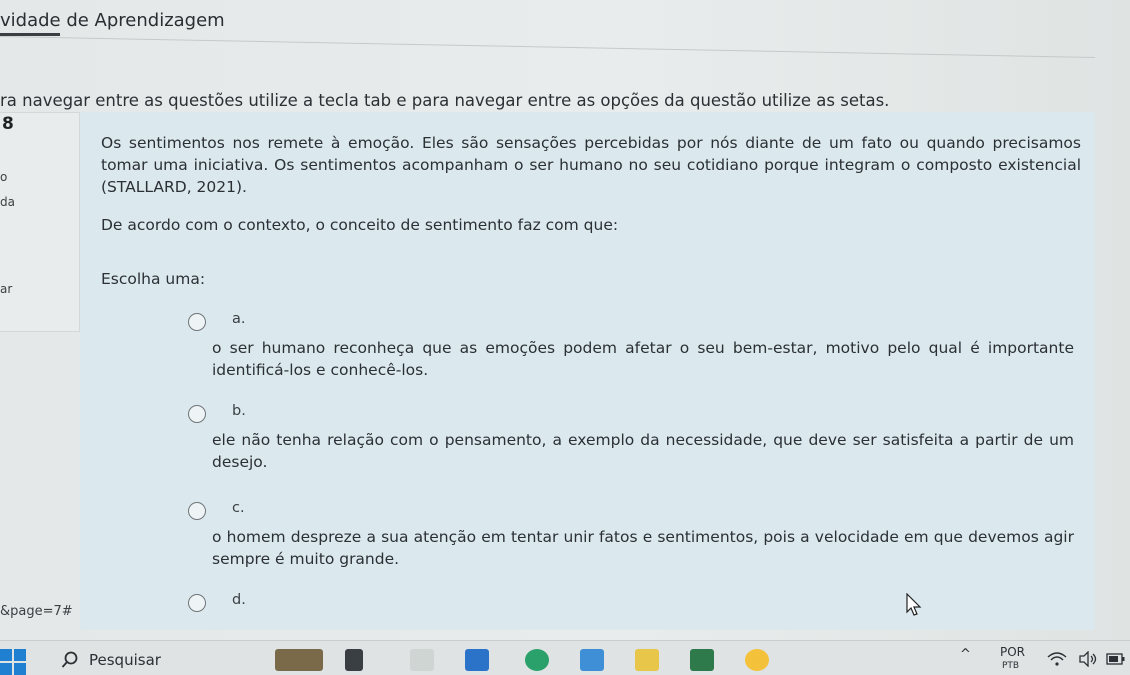  What do you see at coordinates (13, 662) in the screenshot?
I see `windows-start-icon` at bounding box center [13, 662].